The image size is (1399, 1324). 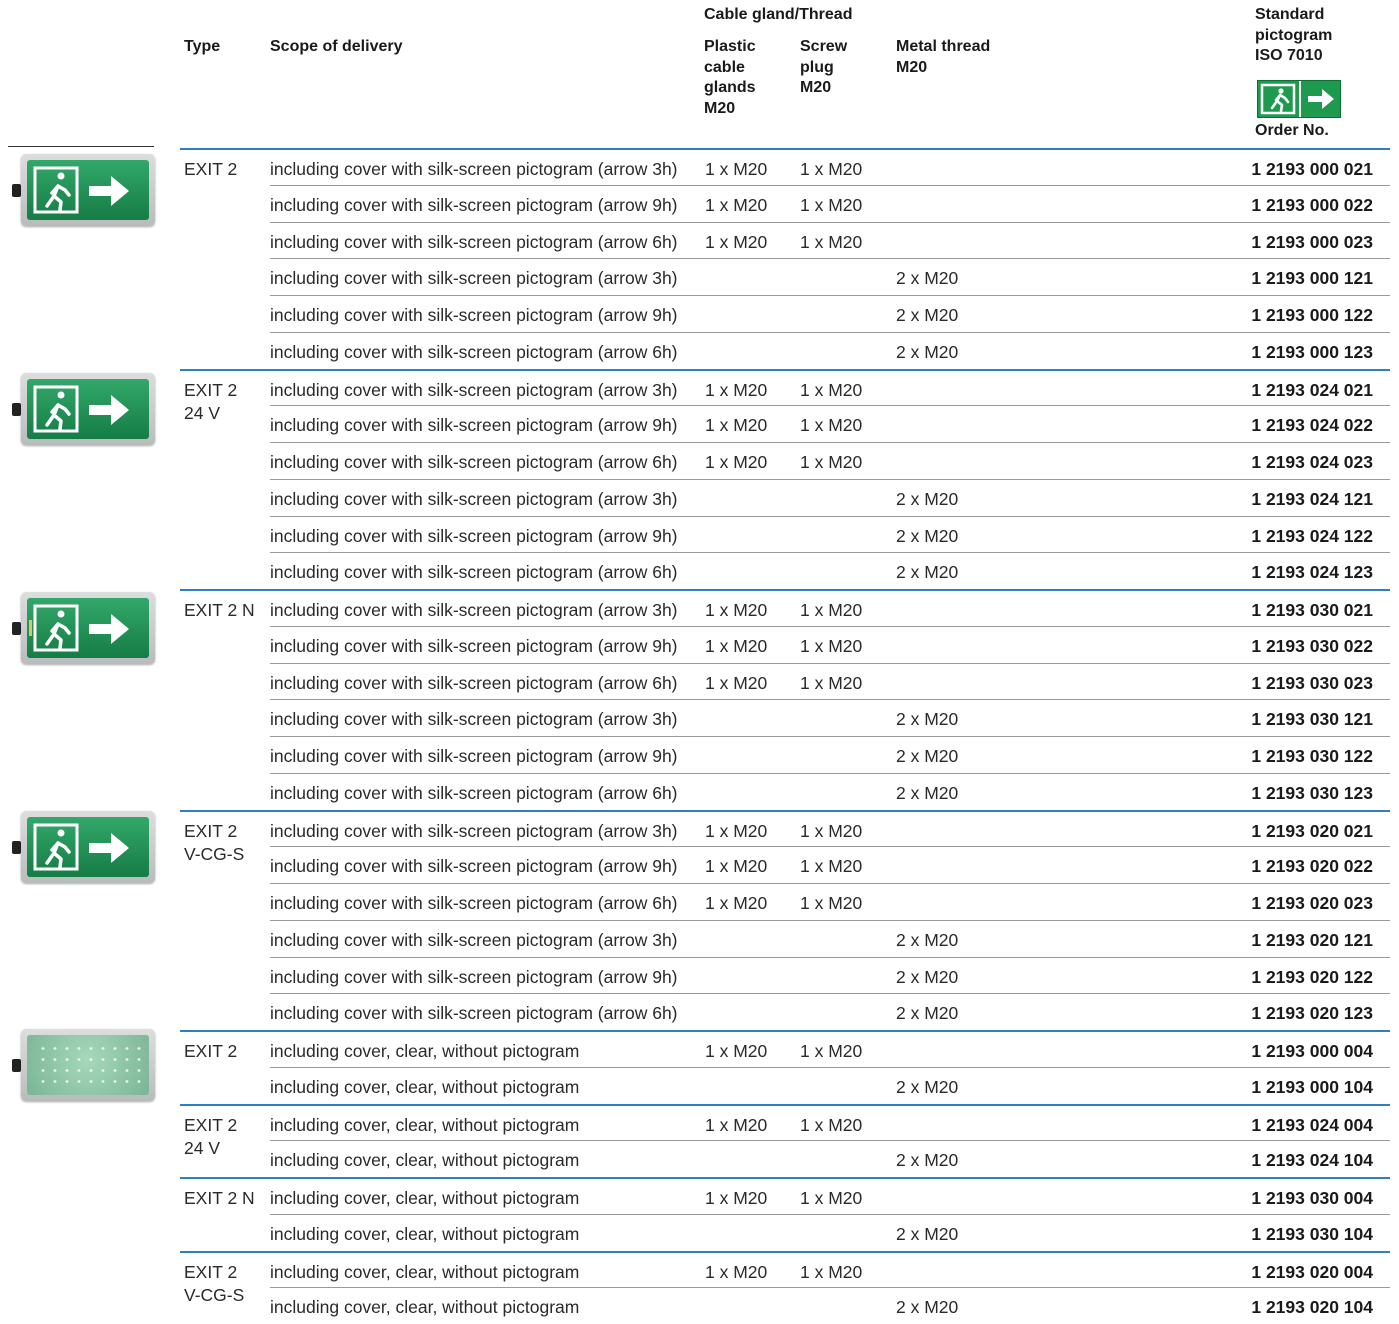 What do you see at coordinates (1312, 976) in the screenshot?
I see `order-number-cell: 1 2193 020 122` at bounding box center [1312, 976].